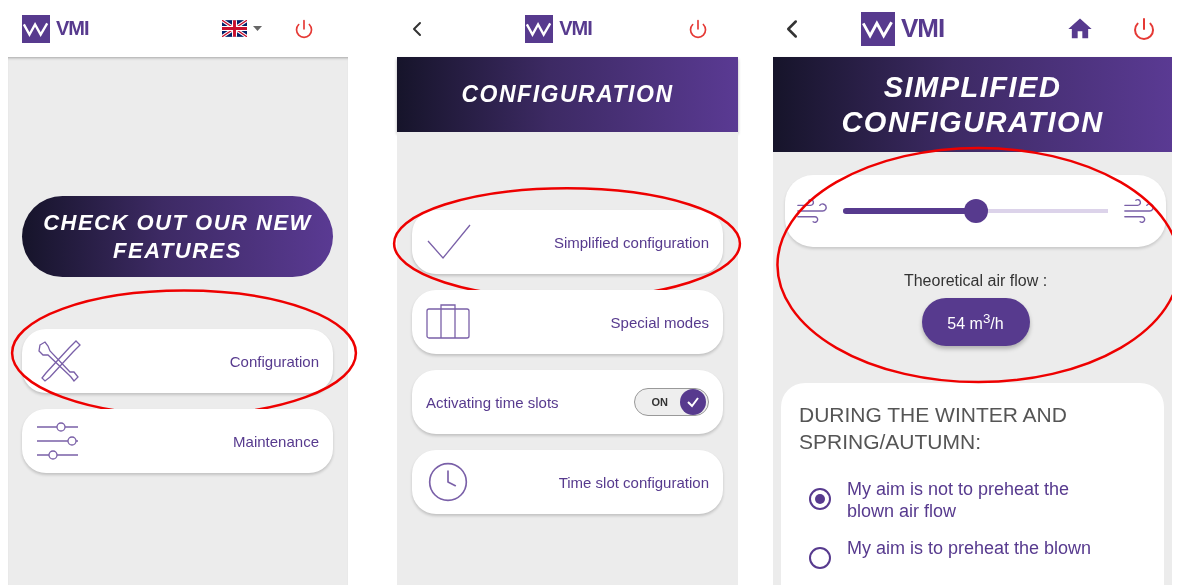  What do you see at coordinates (59, 361) in the screenshot?
I see `wrench-screwdriver-icon` at bounding box center [59, 361].